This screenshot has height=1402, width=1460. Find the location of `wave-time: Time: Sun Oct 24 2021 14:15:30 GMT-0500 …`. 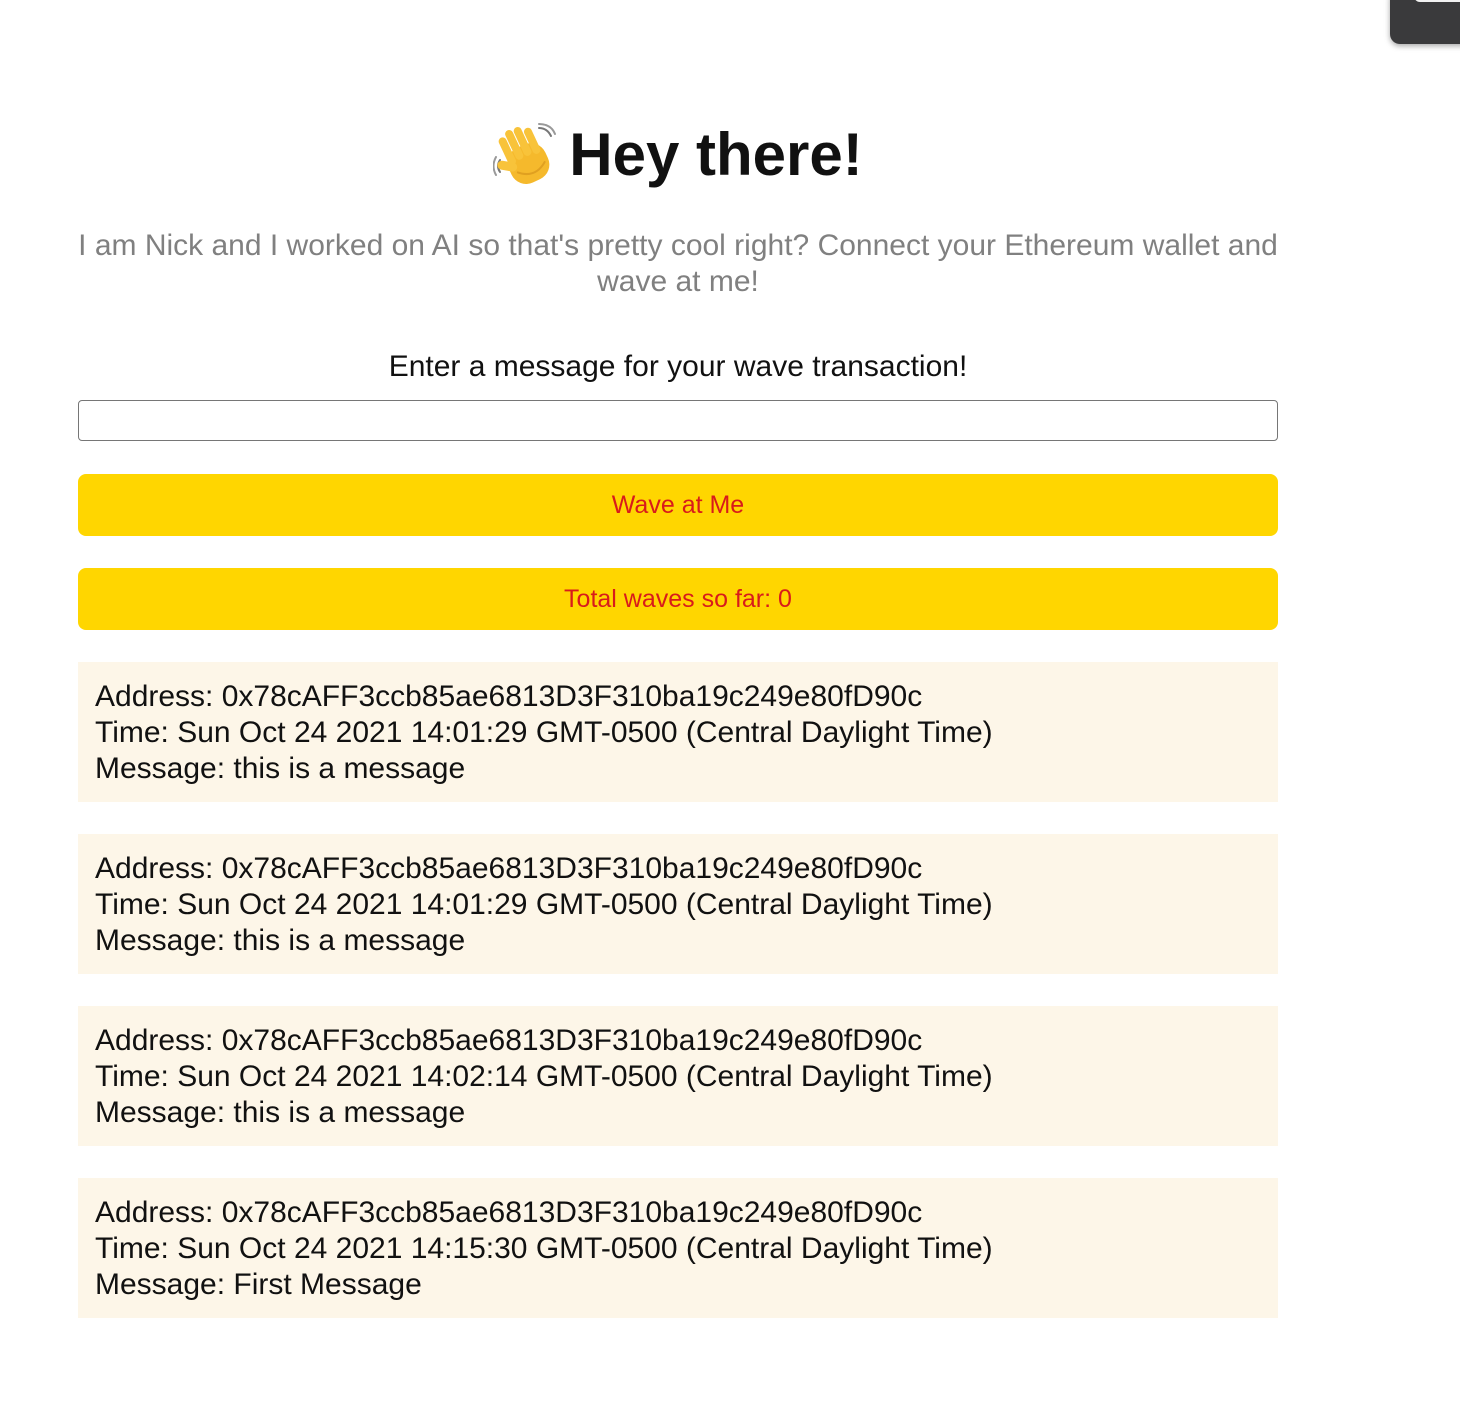

wave-time: Time: Sun Oct 24 2021 14:15:30 GMT-0500 … is located at coordinates (544, 1248).